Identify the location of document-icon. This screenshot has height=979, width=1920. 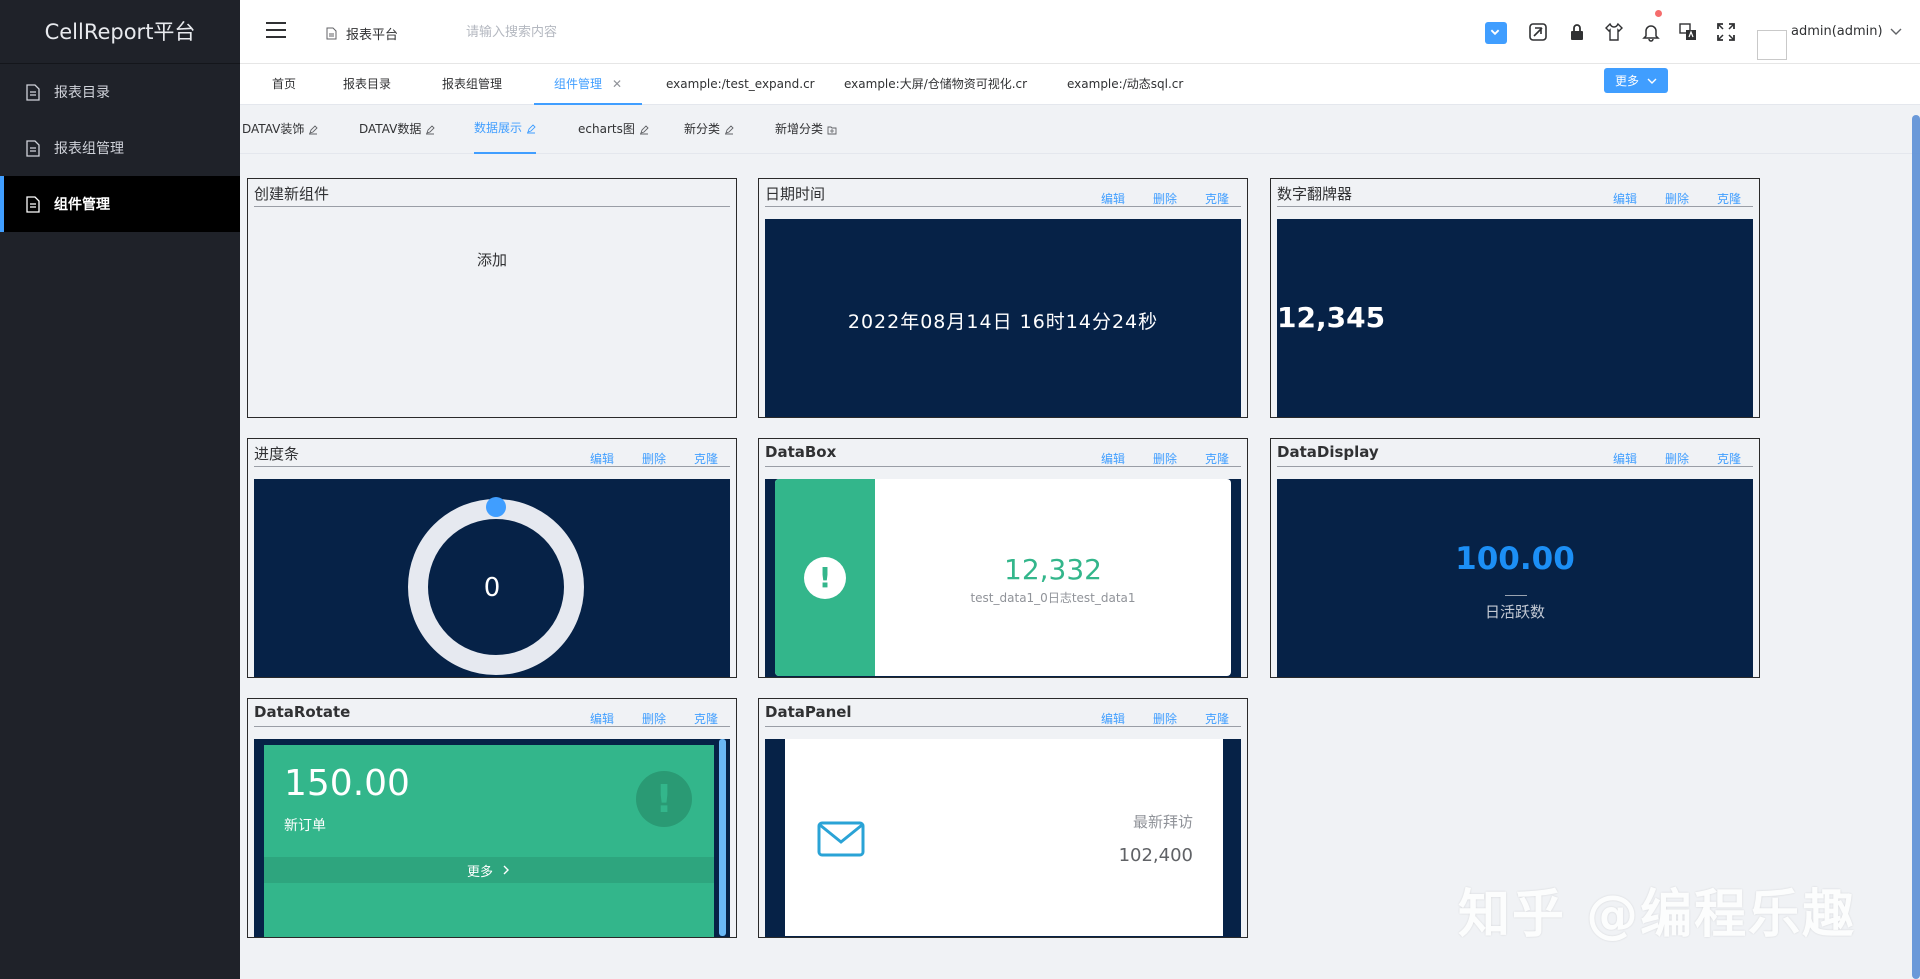
(33, 148).